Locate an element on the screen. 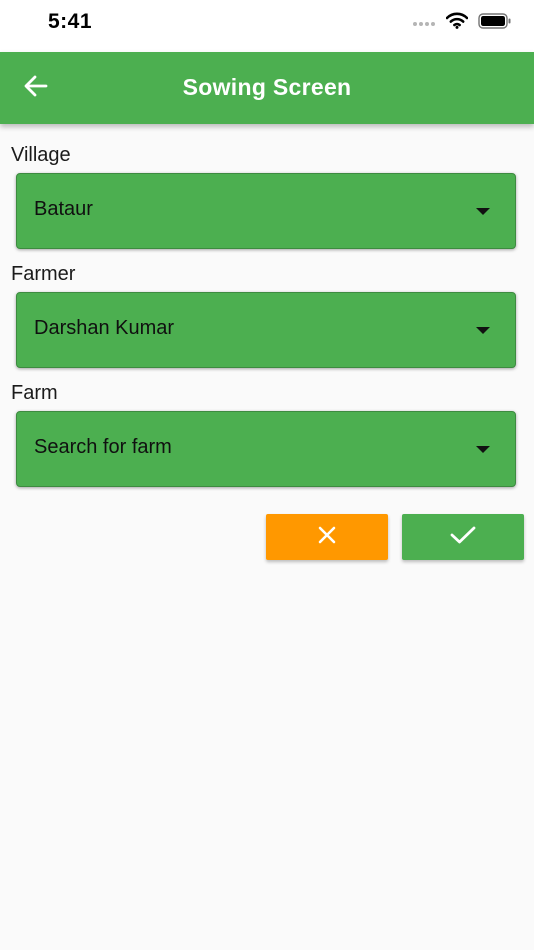 The height and width of the screenshot is (950, 534). page-title: Sowing Screen is located at coordinates (267, 87).